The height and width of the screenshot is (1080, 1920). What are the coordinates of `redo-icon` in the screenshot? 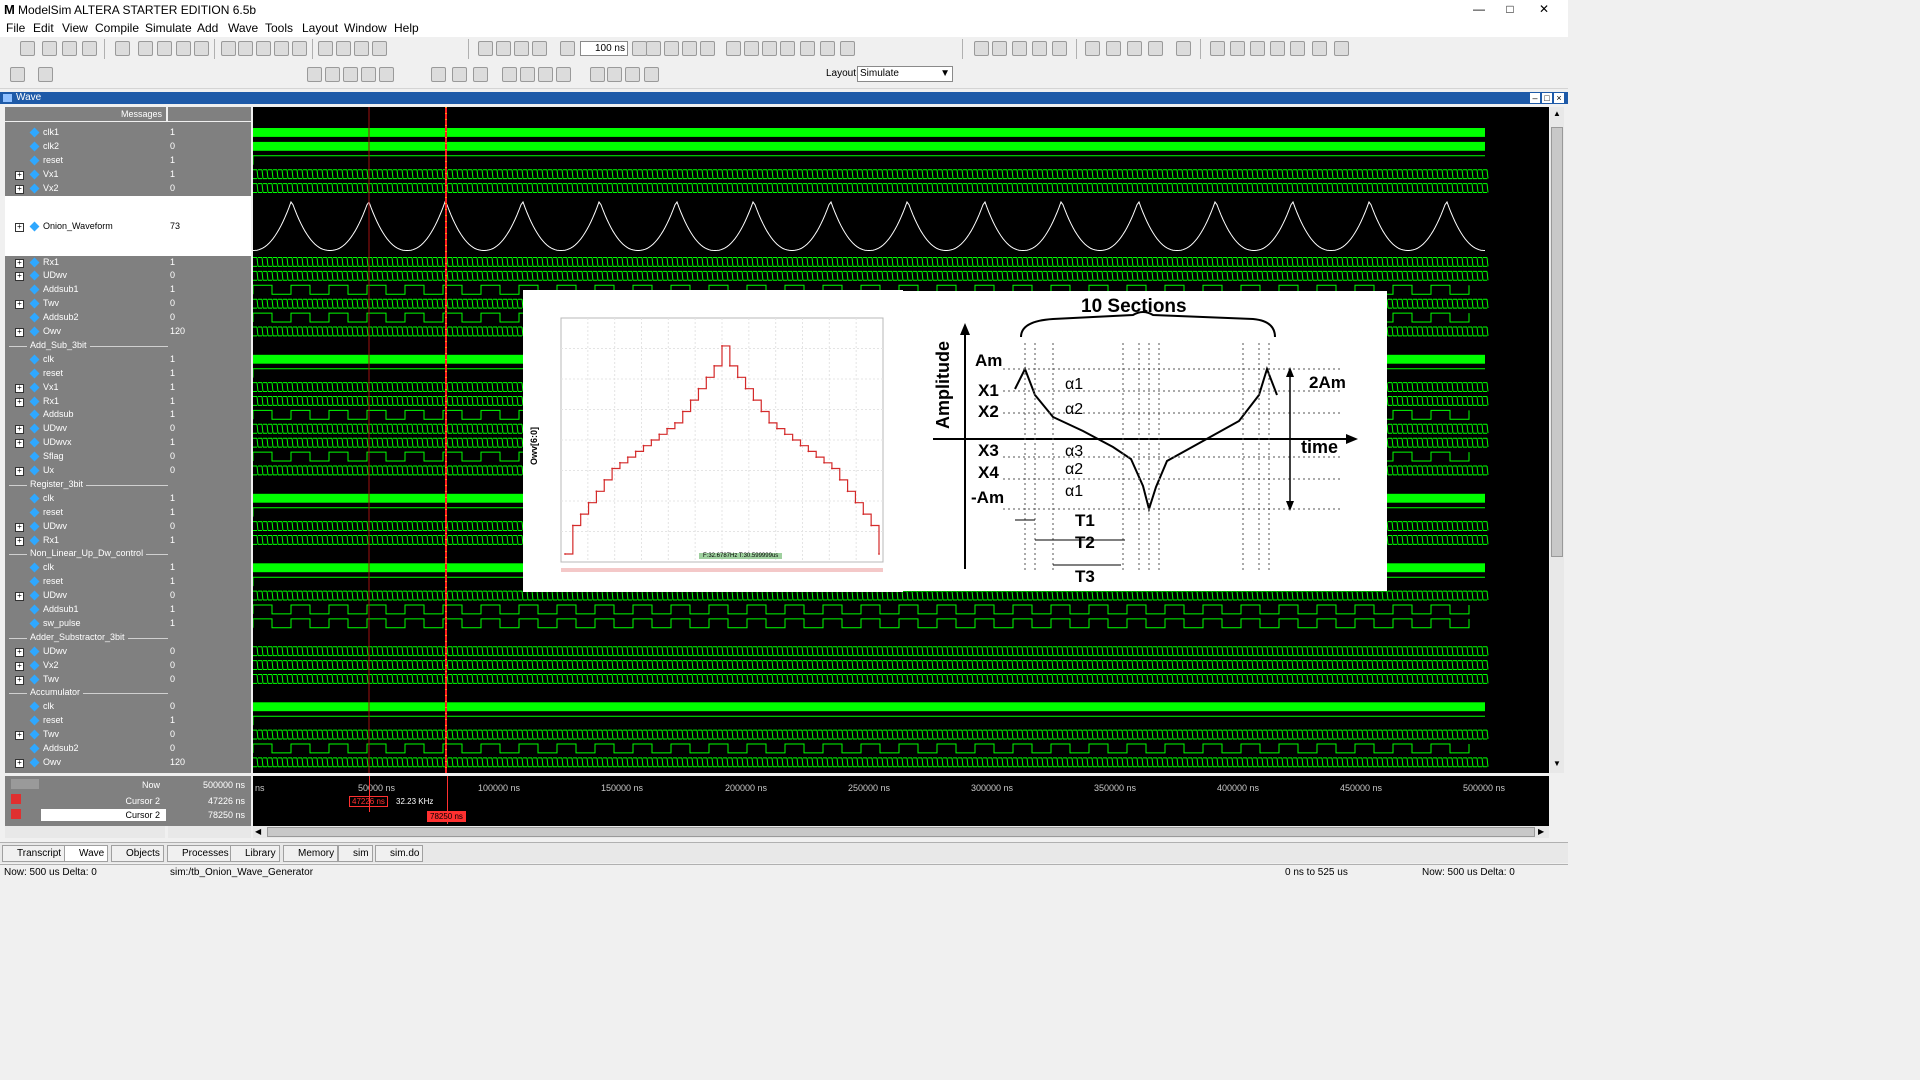 It's located at (299, 48).